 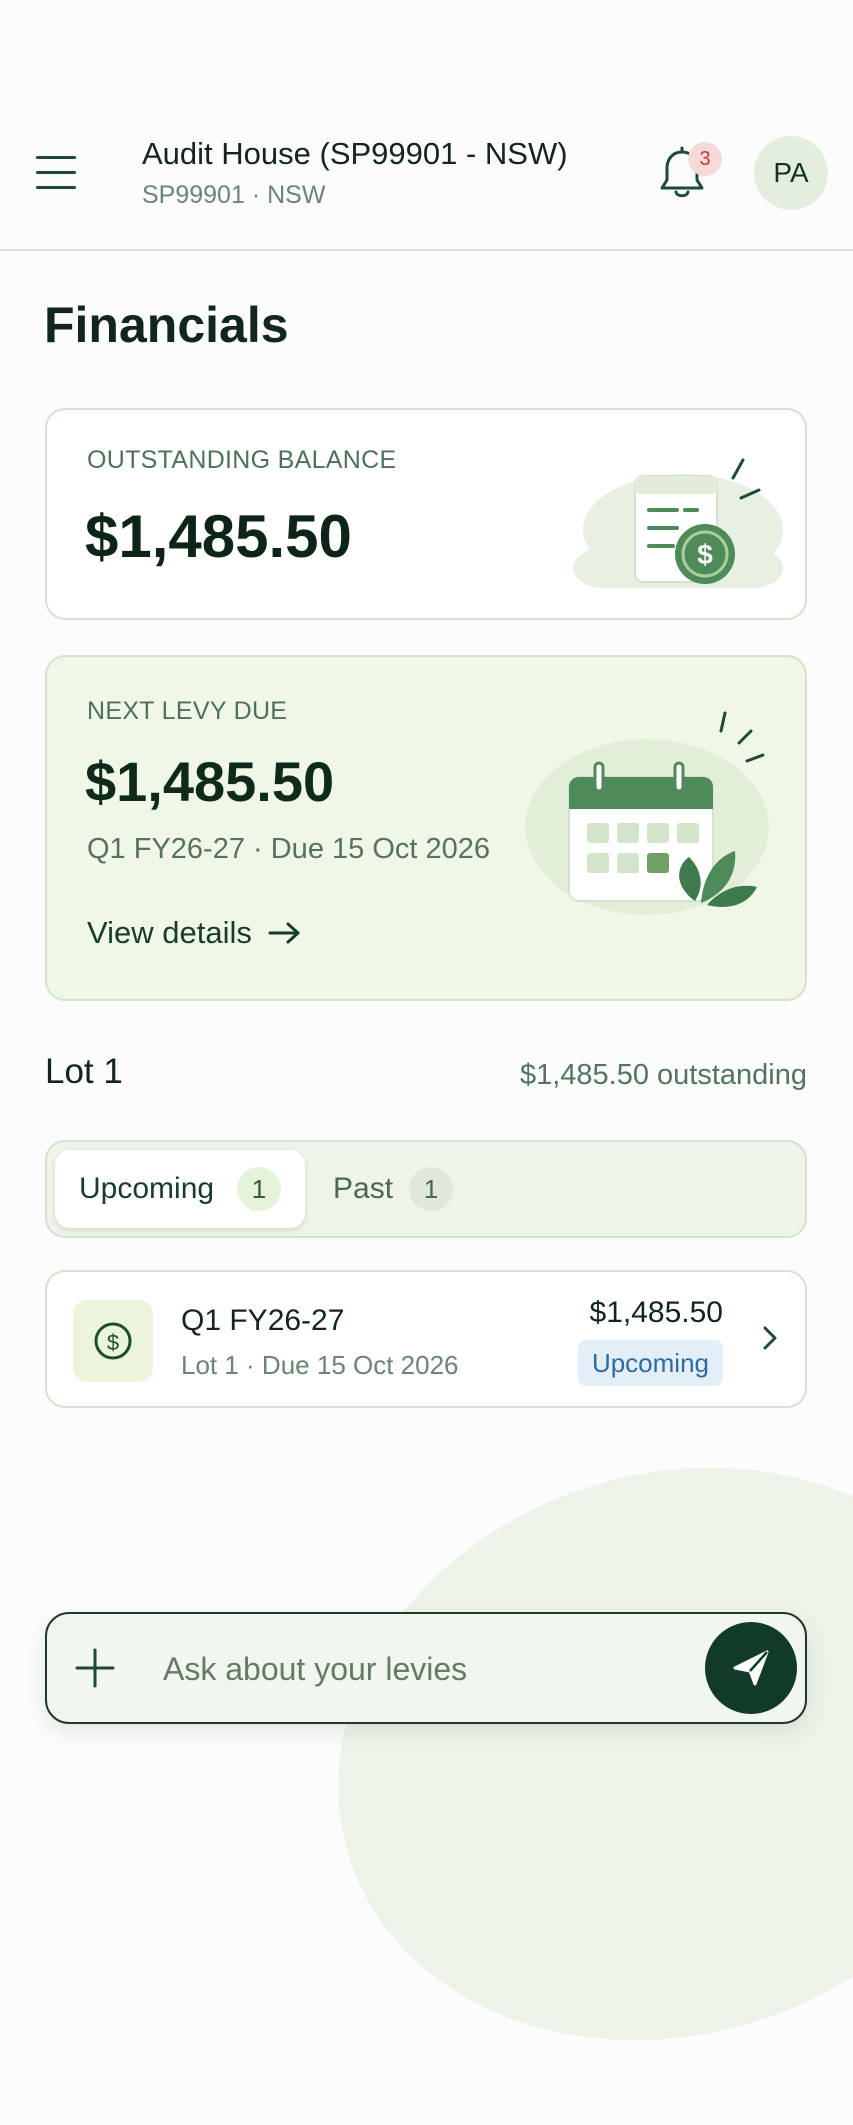 I want to click on property-title: Audit House (SP99901 - NSW), so click(x=355, y=153).